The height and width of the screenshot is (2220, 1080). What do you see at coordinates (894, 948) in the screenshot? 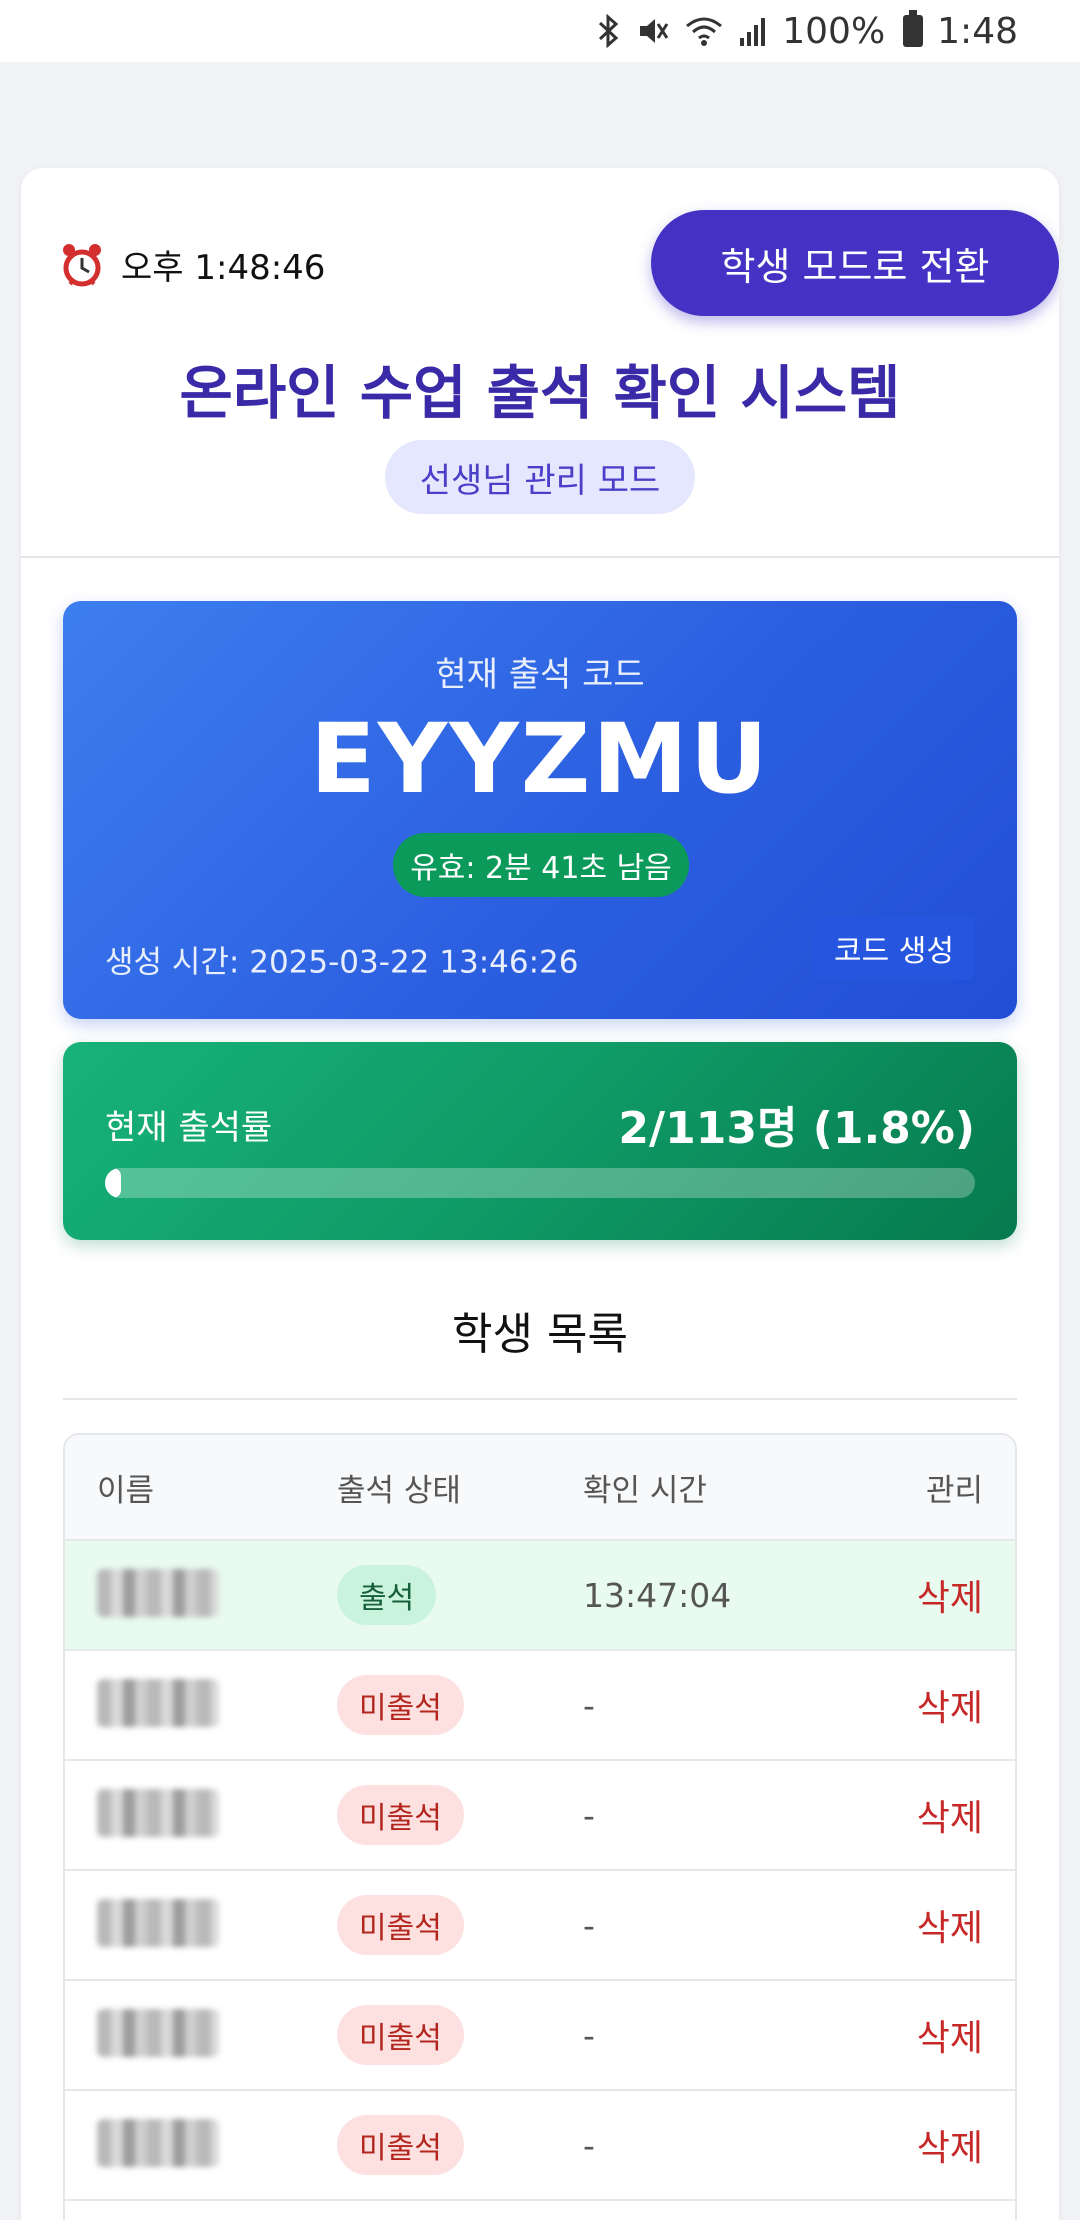
I see `generate-code-button: 코드 생성` at bounding box center [894, 948].